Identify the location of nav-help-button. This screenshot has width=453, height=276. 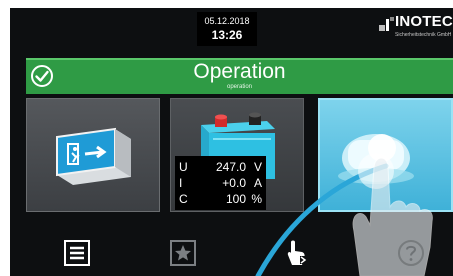
(411, 253).